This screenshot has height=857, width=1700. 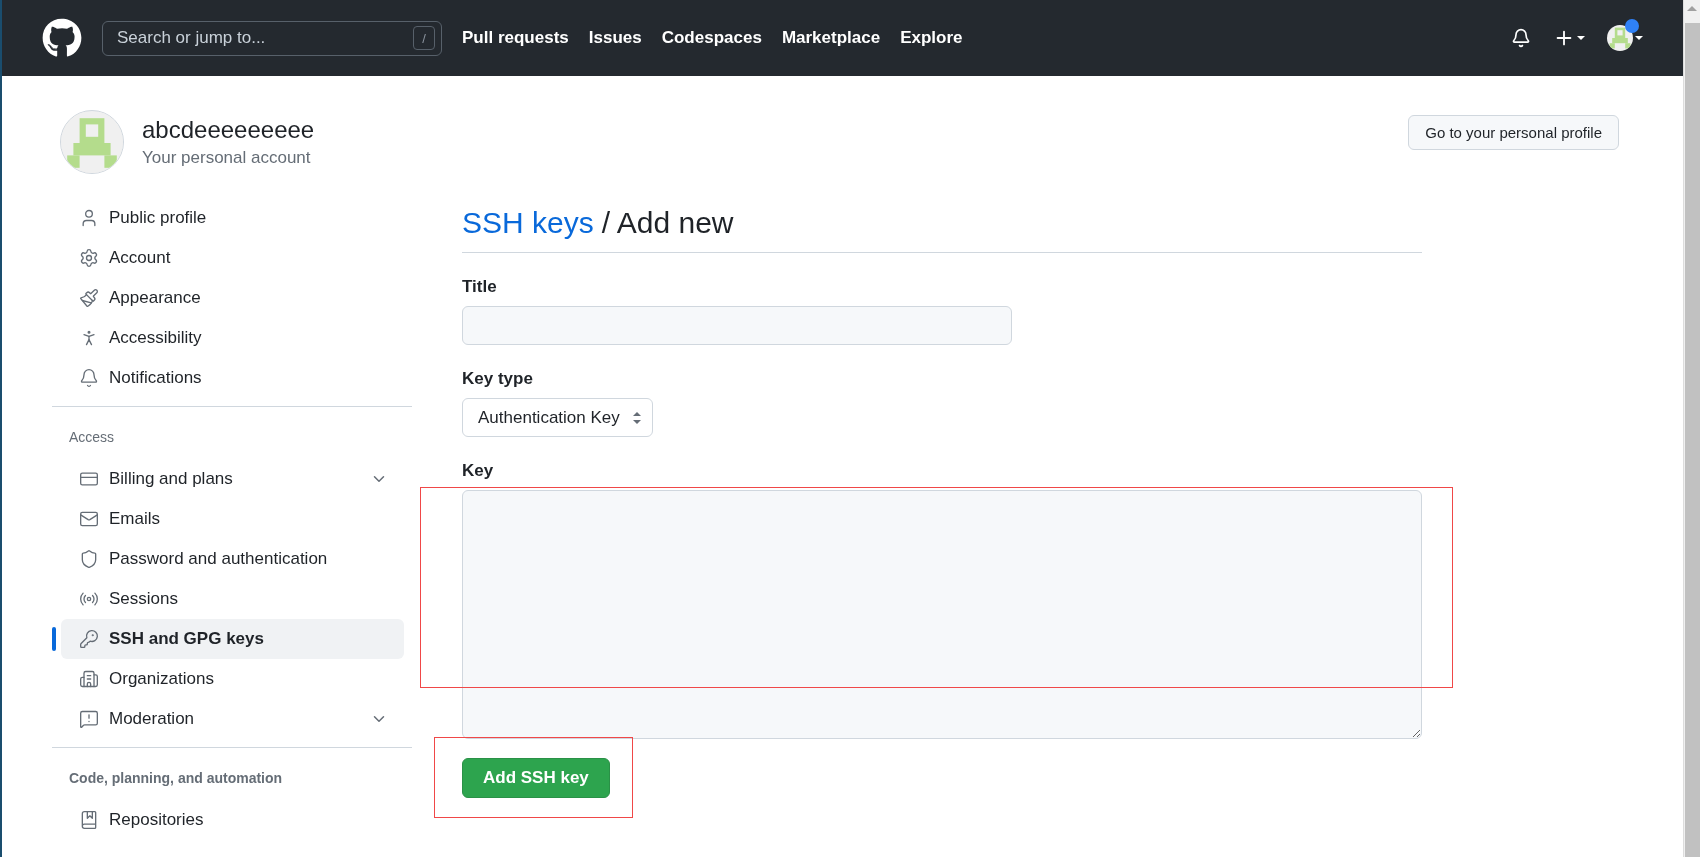 What do you see at coordinates (232, 519) in the screenshot?
I see `sidebar-item: Emails` at bounding box center [232, 519].